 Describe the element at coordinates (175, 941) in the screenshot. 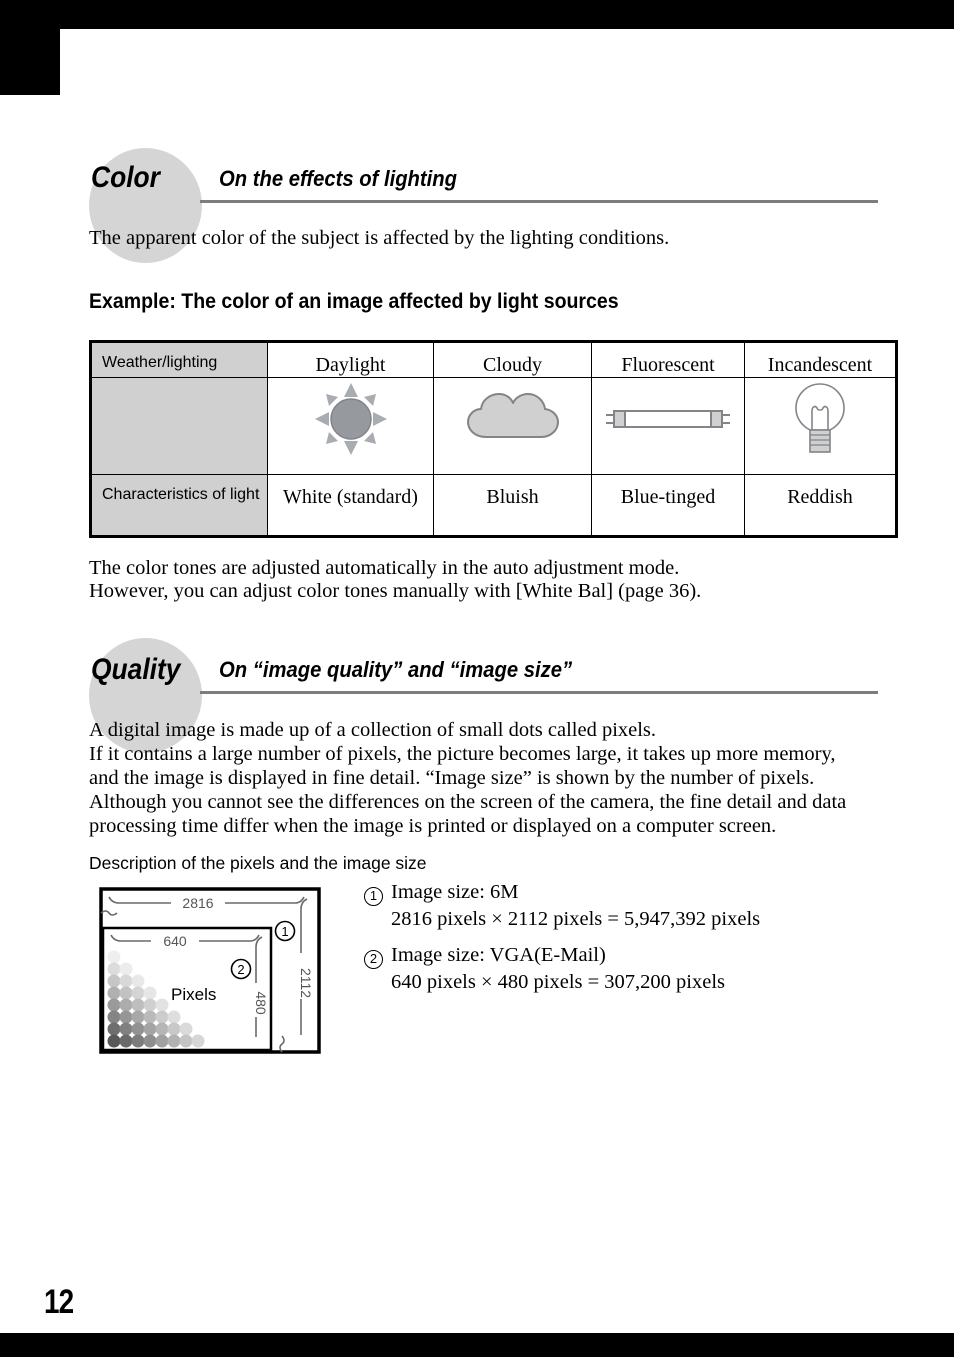

I see `inner-width-label: 640` at that location.